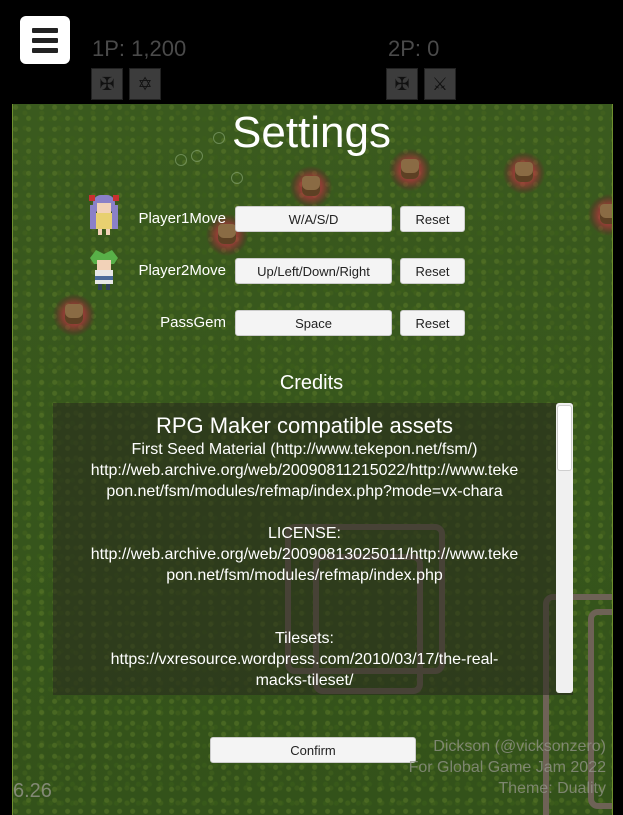  Describe the element at coordinates (311, 132) in the screenshot. I see `page-title: Settings` at that location.